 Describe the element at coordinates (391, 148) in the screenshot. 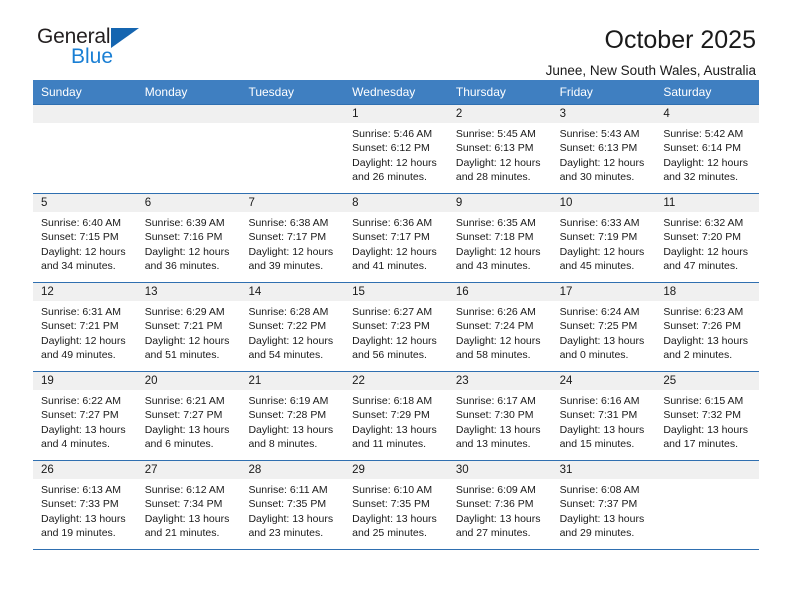

I see `sunset-text: Sunset: 6:12 PM` at that location.